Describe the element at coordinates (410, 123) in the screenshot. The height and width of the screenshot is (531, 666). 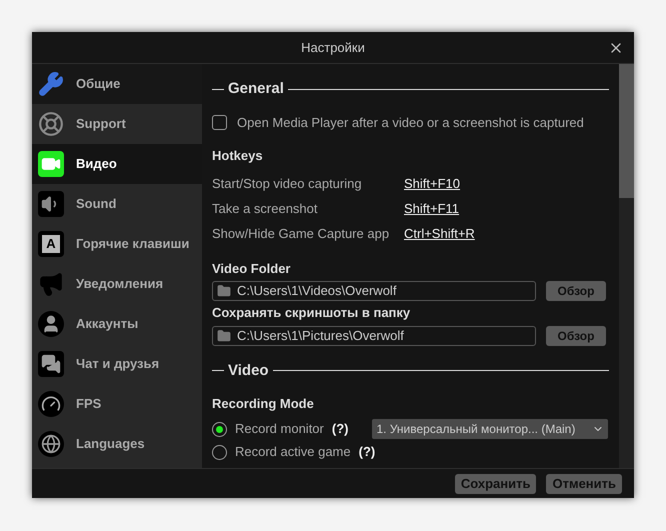
I see `checkbox-label: Open Media Player after a video or a screenshot is captured` at that location.